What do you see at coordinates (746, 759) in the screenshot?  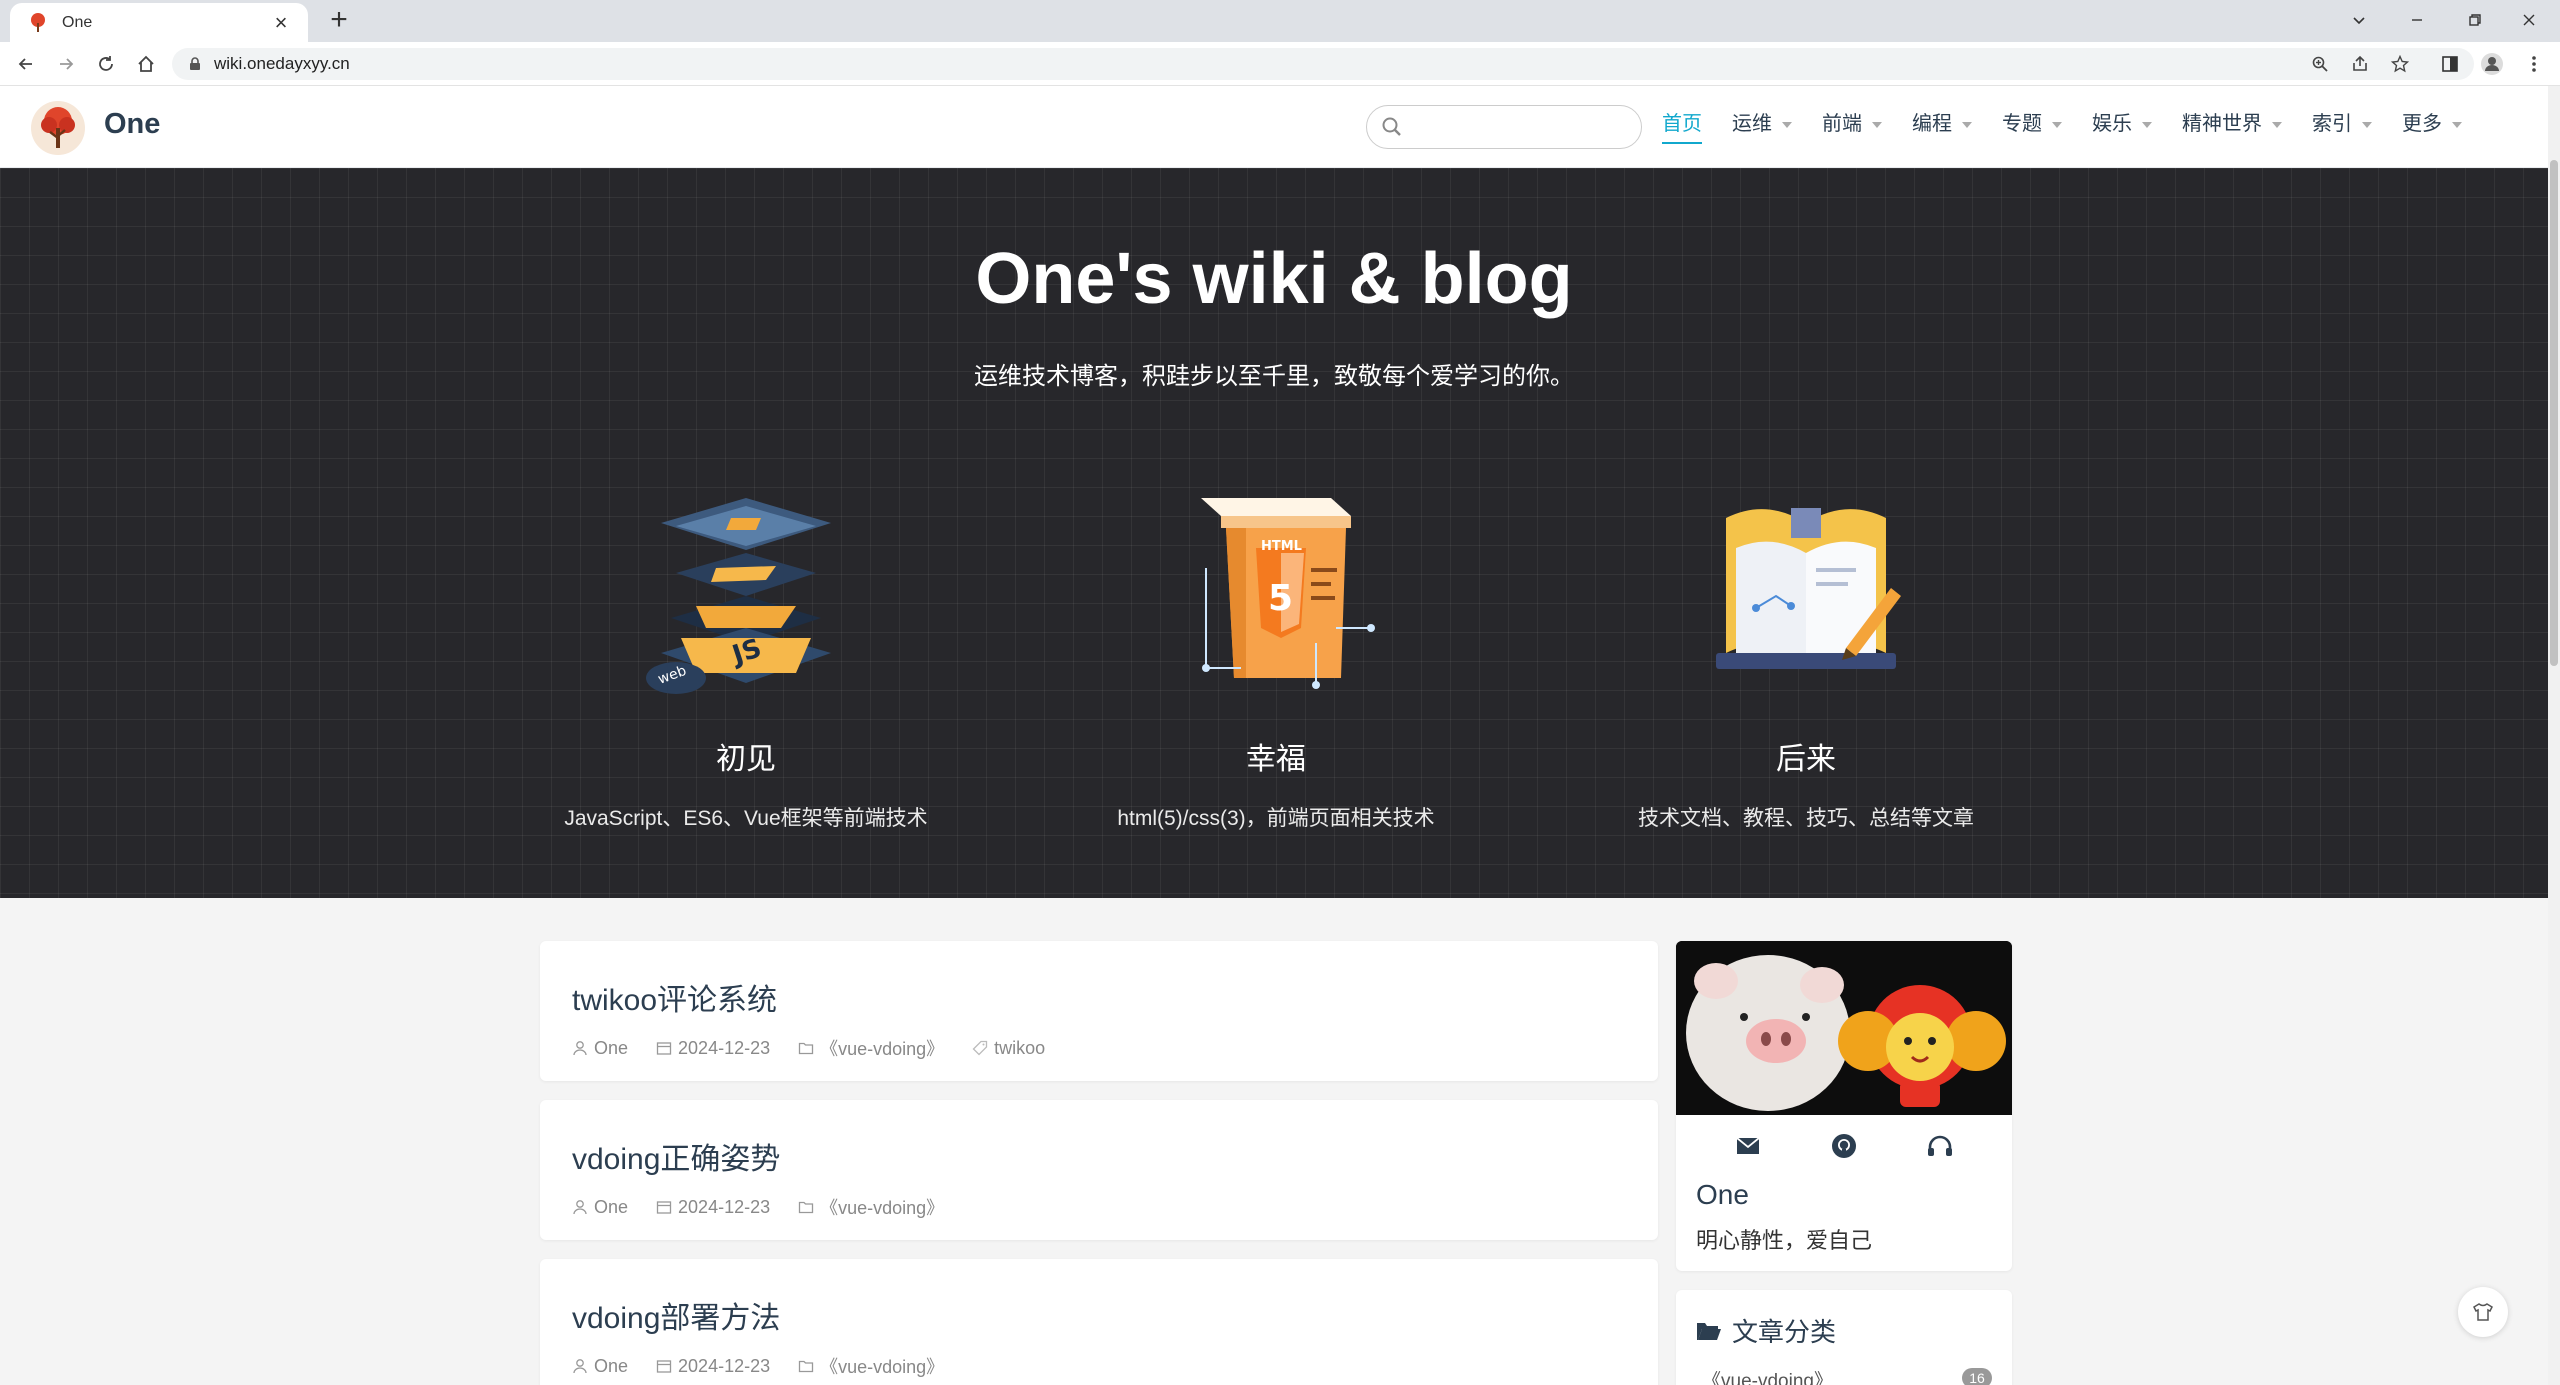 I see `feature-title: 初见` at bounding box center [746, 759].